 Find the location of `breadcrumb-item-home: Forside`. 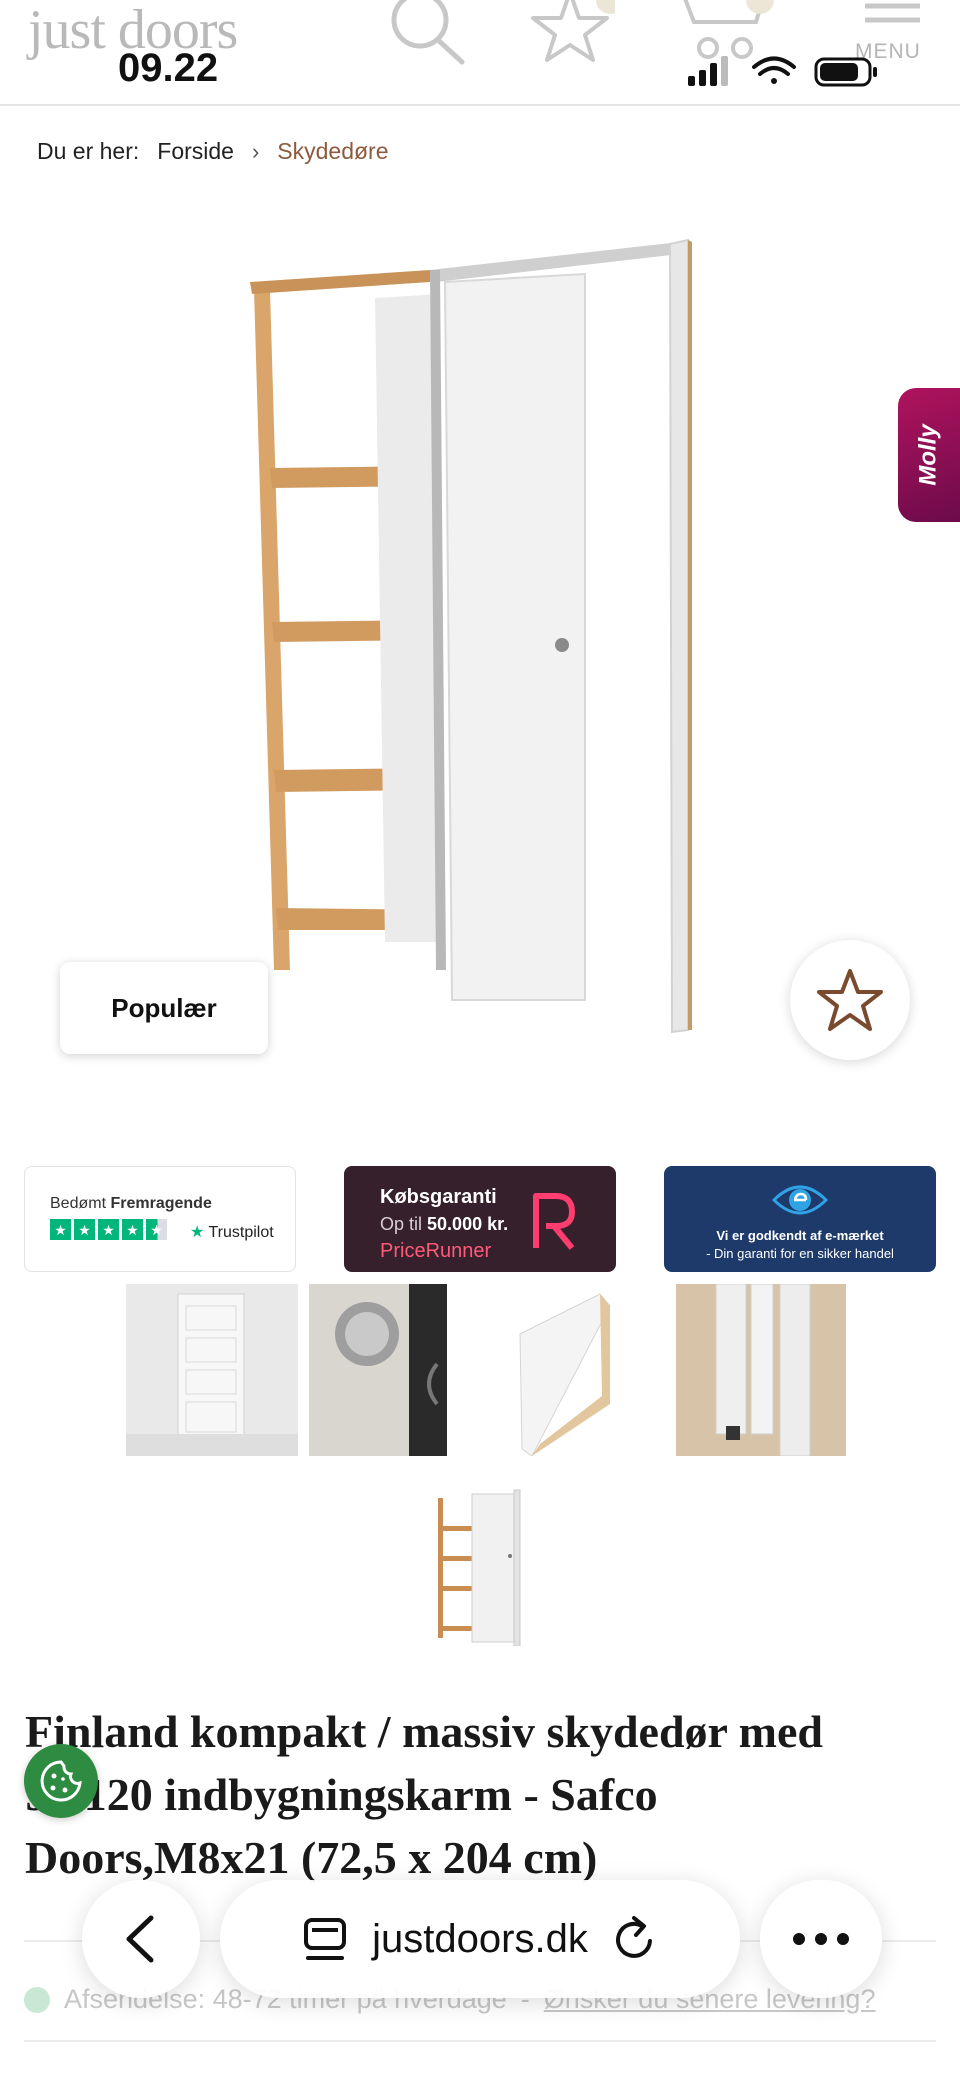

breadcrumb-item-home: Forside is located at coordinates (195, 151).